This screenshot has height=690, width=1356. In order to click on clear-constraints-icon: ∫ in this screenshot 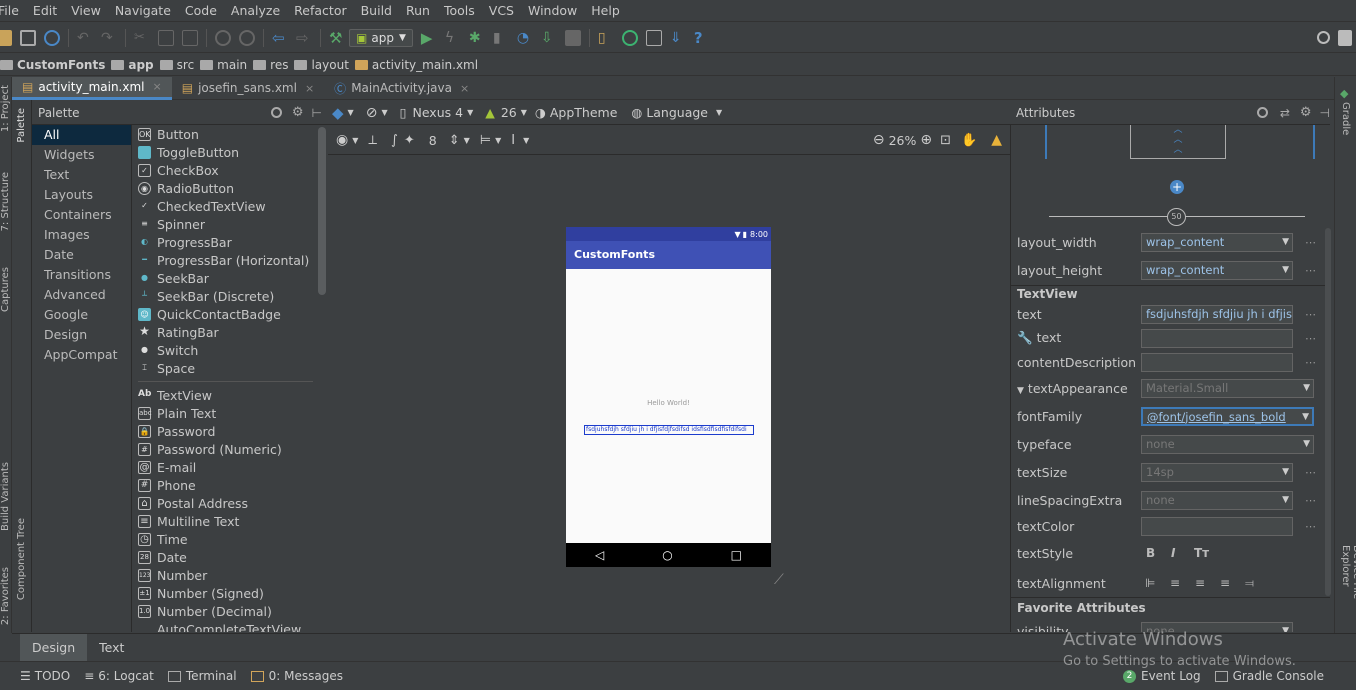, I will do `click(394, 140)`.